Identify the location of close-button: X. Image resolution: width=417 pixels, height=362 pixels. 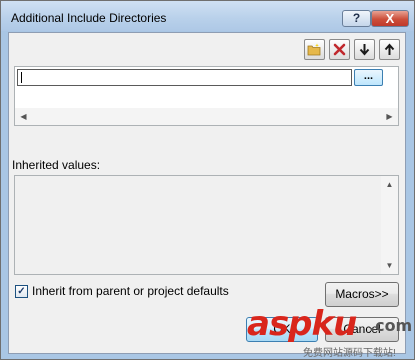
(390, 18).